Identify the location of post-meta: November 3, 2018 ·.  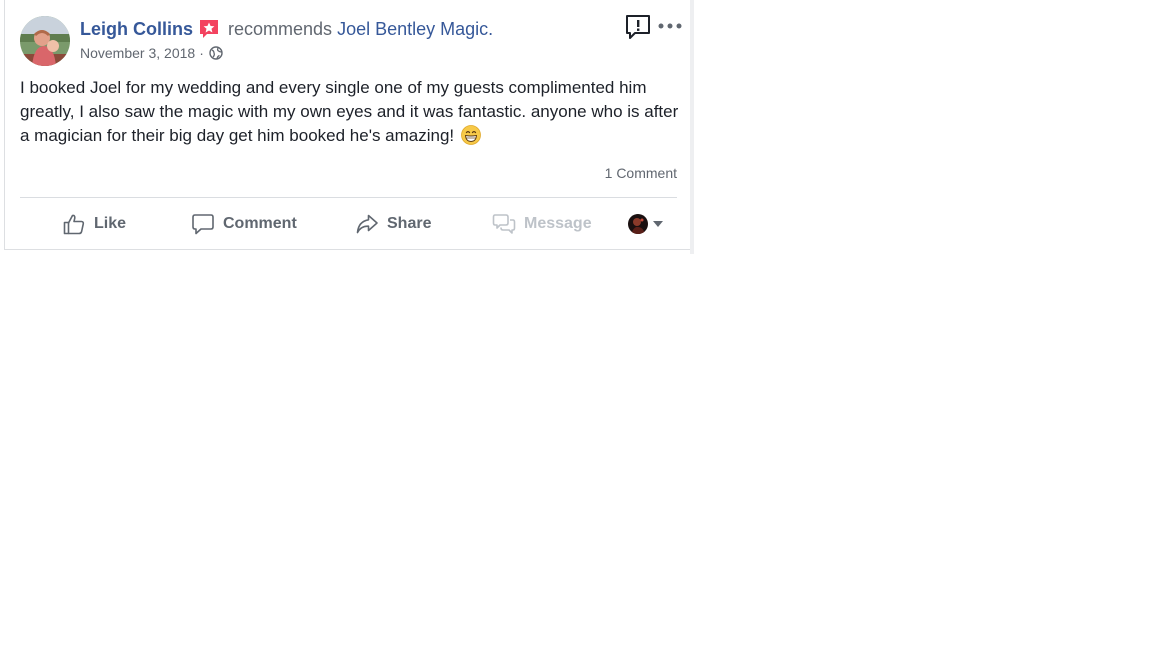
(151, 53).